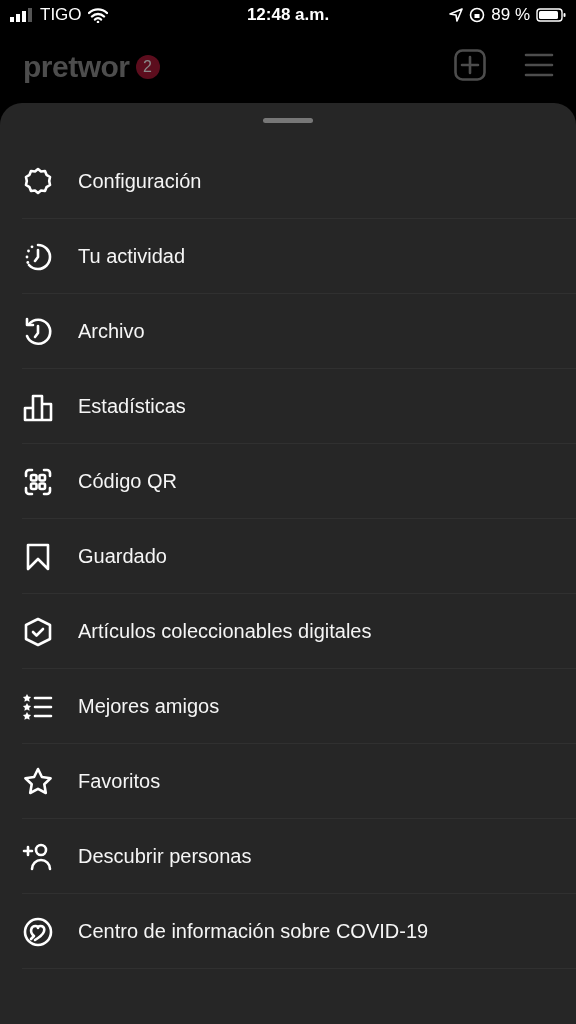 The width and height of the screenshot is (576, 1024). Describe the element at coordinates (470, 66) in the screenshot. I see `add-button` at that location.